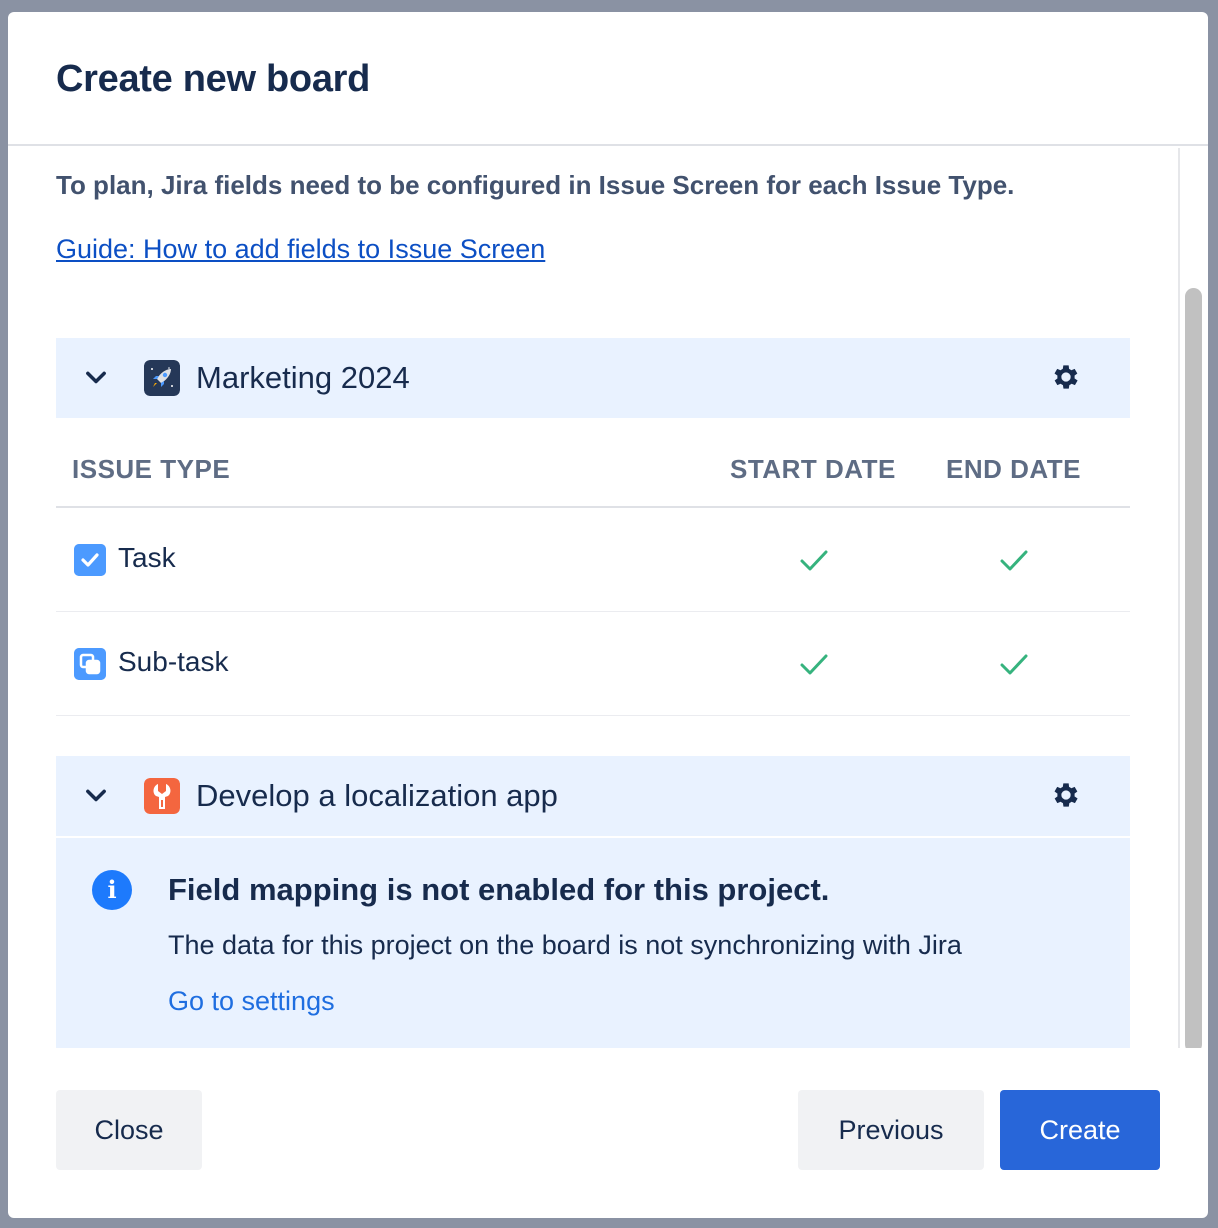 The image size is (1218, 1228). Describe the element at coordinates (593, 378) in the screenshot. I see `project-header-marketing: Marketing 2024` at that location.